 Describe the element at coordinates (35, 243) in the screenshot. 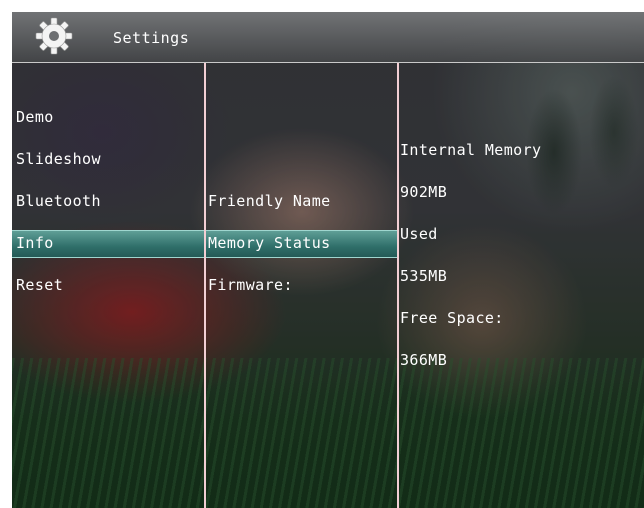

I see `menu-item-info: Info` at that location.